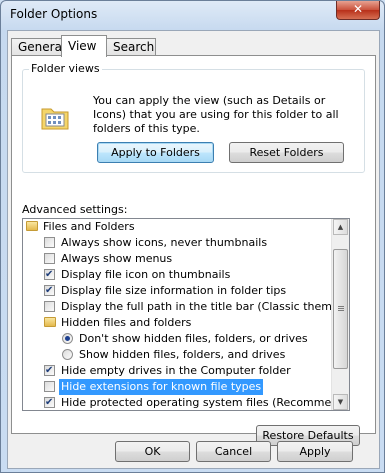 The width and height of the screenshot is (385, 473). What do you see at coordinates (155, 152) in the screenshot?
I see `apply-to-folders-button: Apply to Folders` at bounding box center [155, 152].